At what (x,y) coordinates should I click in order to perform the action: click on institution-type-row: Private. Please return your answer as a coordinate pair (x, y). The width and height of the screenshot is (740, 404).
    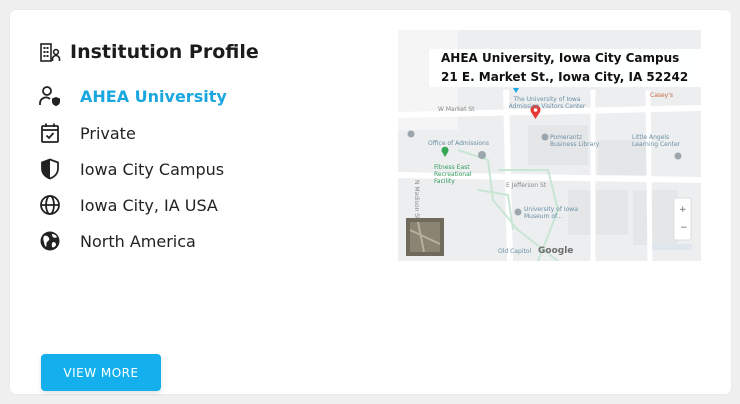
    Looking at the image, I should click on (87, 133).